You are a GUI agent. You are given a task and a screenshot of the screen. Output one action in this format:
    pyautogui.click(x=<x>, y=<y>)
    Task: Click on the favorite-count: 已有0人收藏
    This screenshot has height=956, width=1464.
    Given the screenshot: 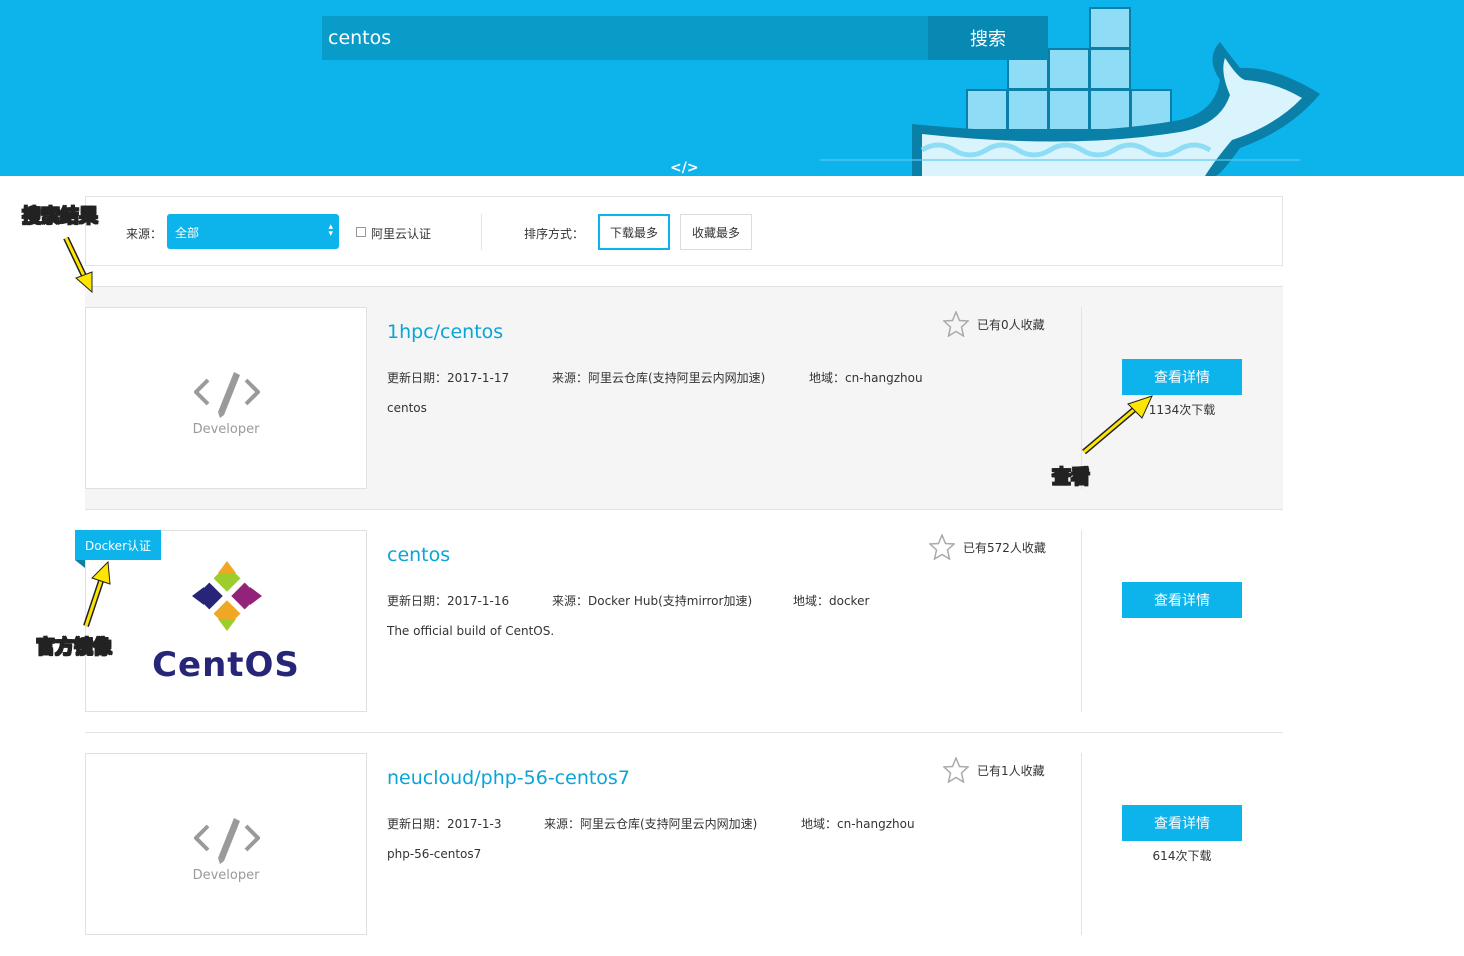 What is the action you would take?
    pyautogui.click(x=994, y=324)
    